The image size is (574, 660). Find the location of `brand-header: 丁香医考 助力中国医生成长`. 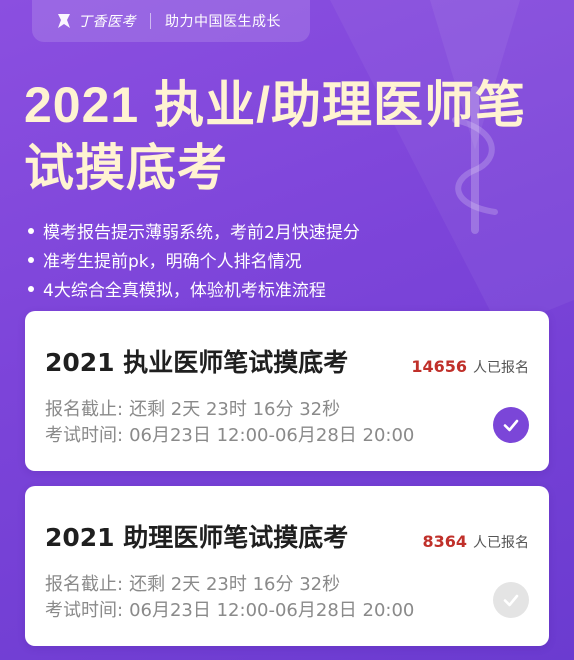

brand-header: 丁香医考 助力中国医生成长 is located at coordinates (171, 21).